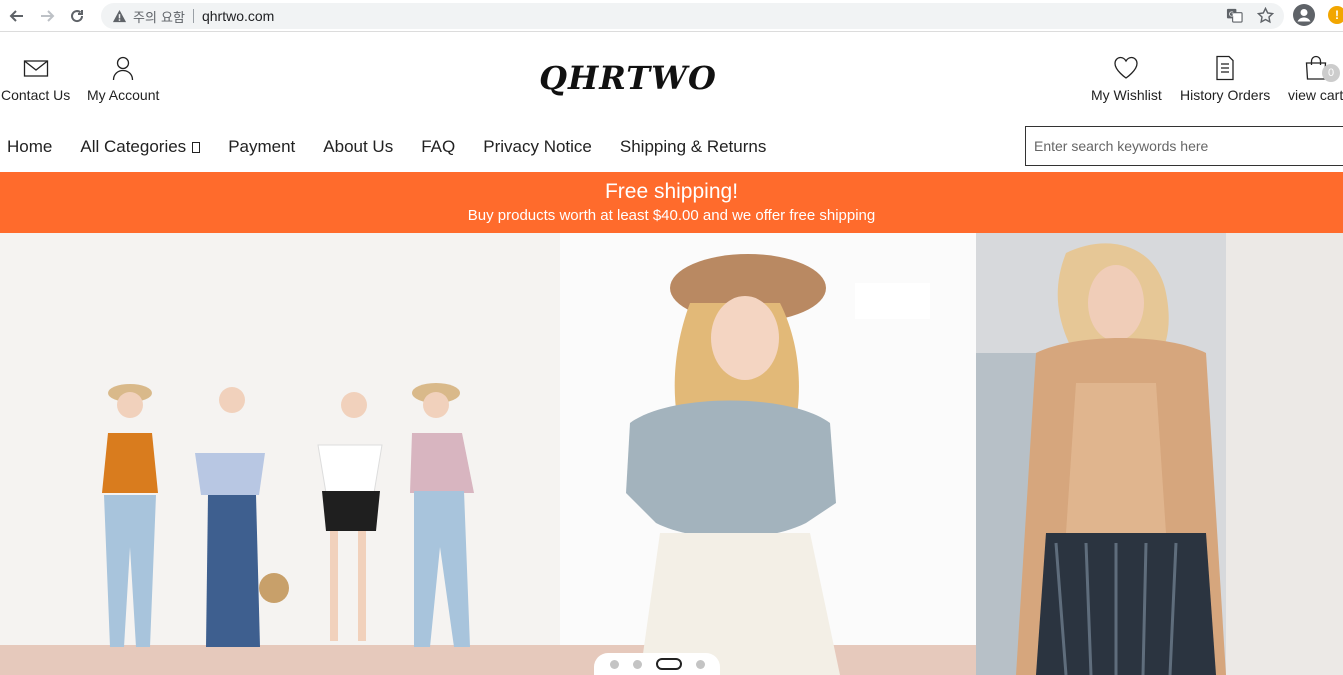  What do you see at coordinates (1304, 15) in the screenshot?
I see `profile-avatar-icon` at bounding box center [1304, 15].